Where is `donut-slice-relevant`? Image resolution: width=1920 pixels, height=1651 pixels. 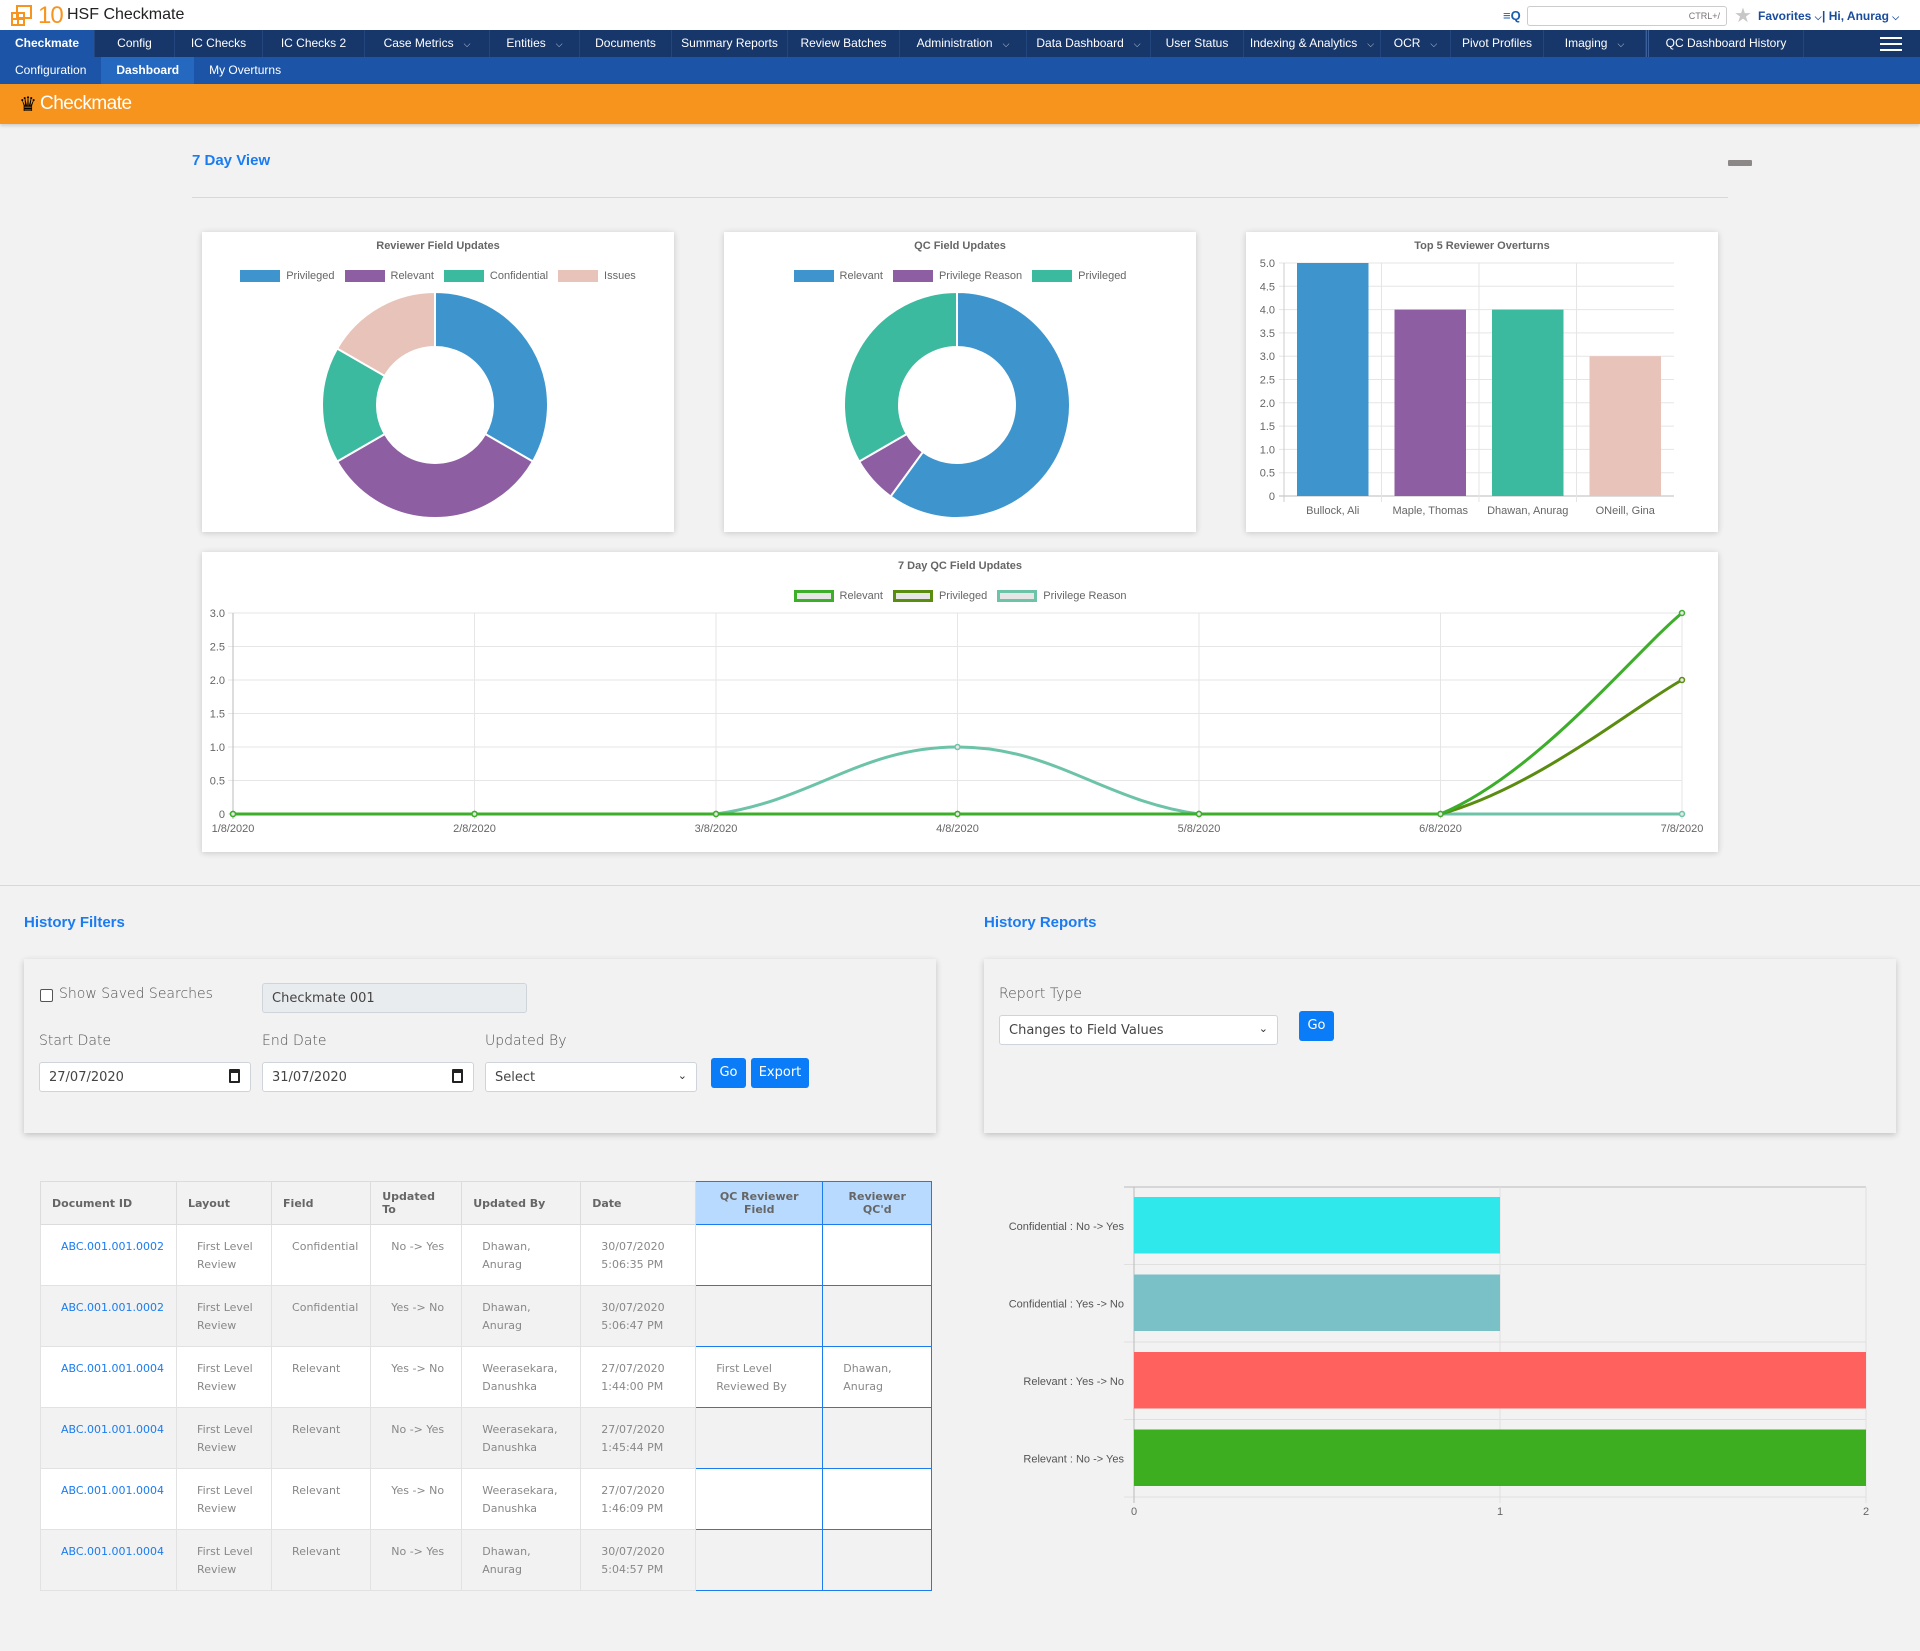 donut-slice-relevant is located at coordinates (435, 475).